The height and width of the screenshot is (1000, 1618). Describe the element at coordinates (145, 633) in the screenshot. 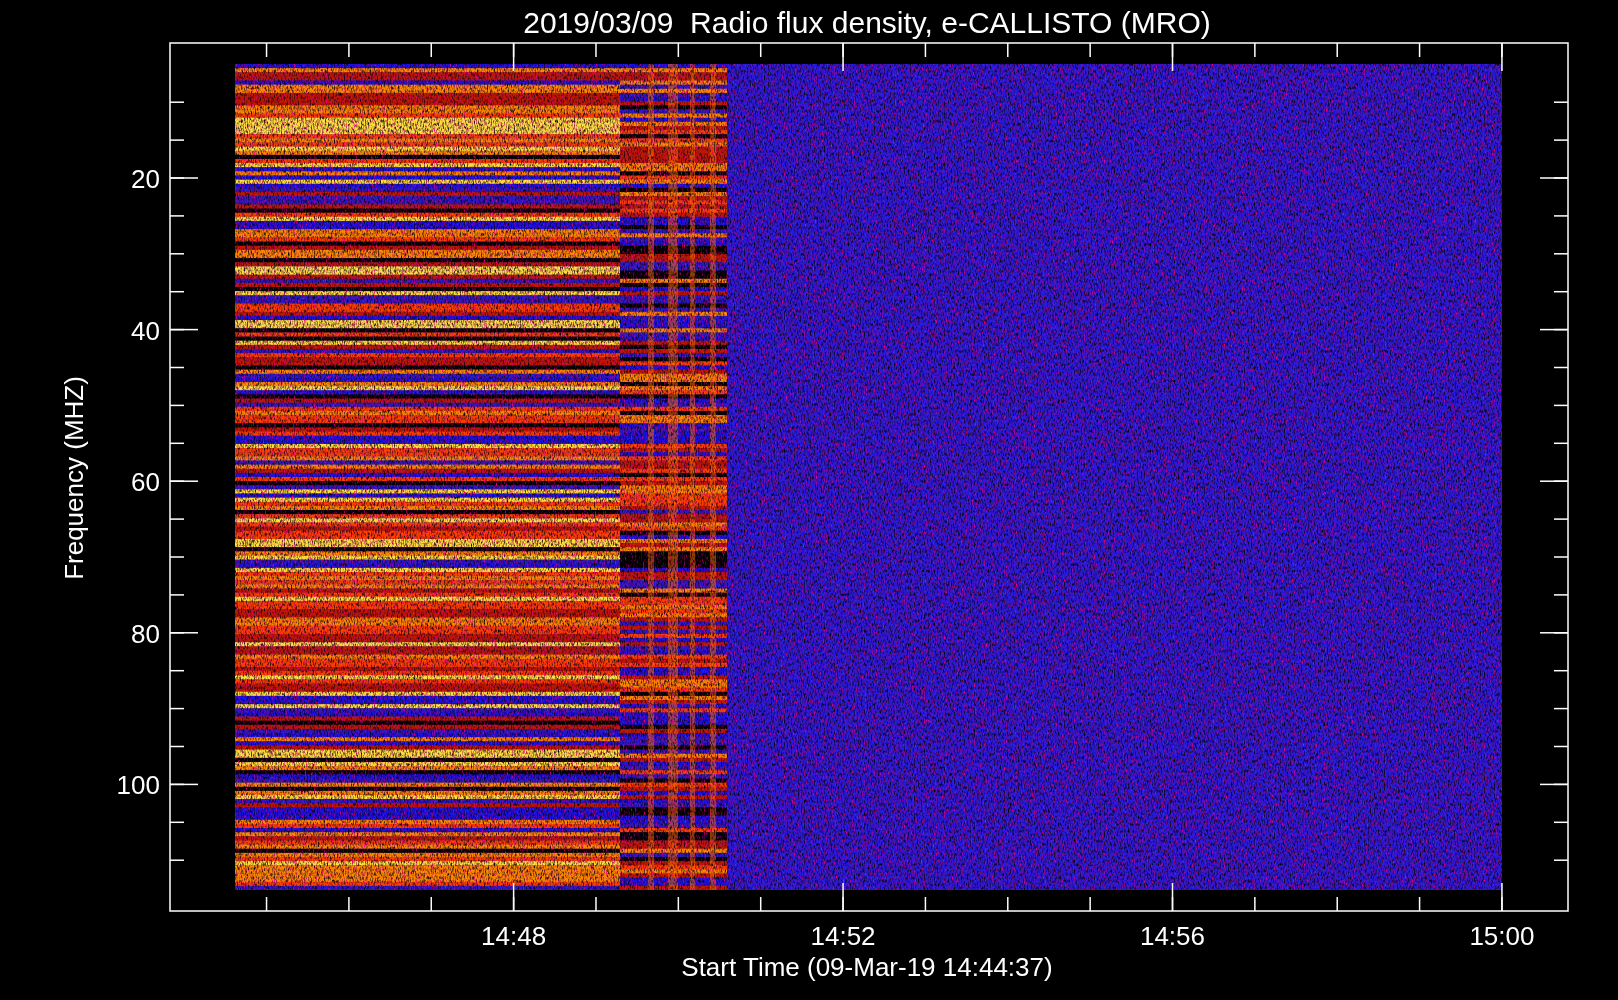

I see `tick-label: 80` at that location.